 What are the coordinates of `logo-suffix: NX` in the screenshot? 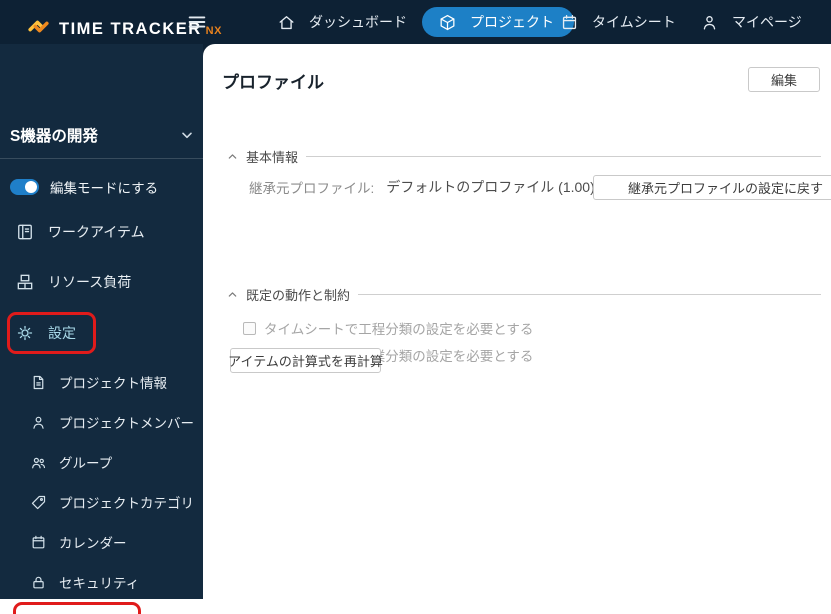 It's located at (213, 31).